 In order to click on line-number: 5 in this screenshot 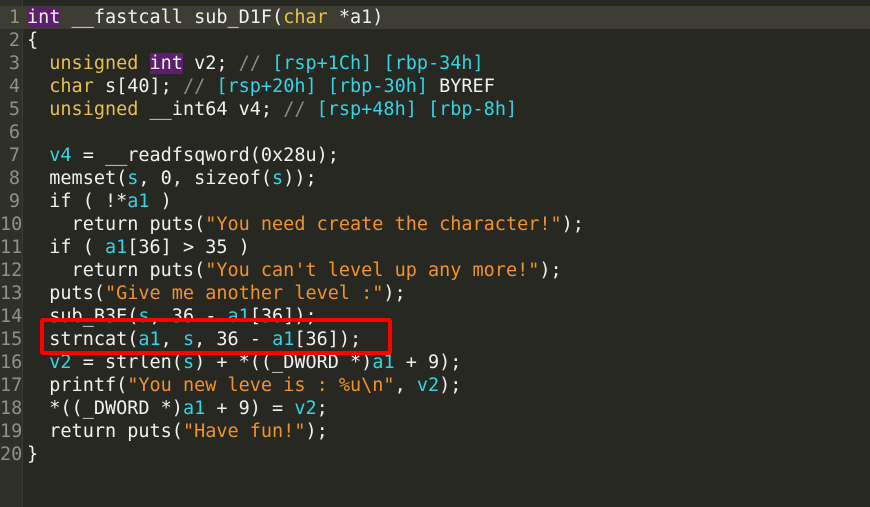, I will do `click(14, 109)`.